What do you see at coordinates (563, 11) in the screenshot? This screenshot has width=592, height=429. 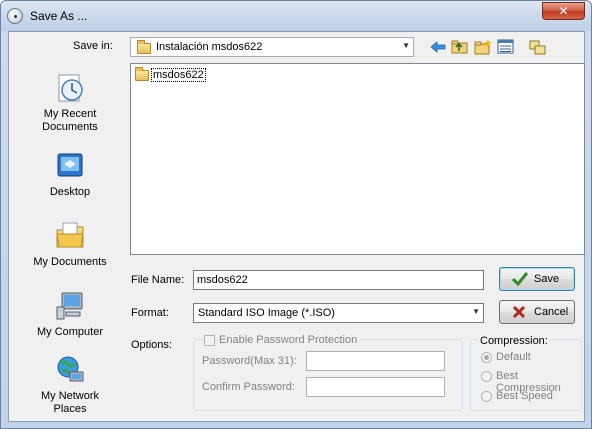 I see `close-button: ✕` at bounding box center [563, 11].